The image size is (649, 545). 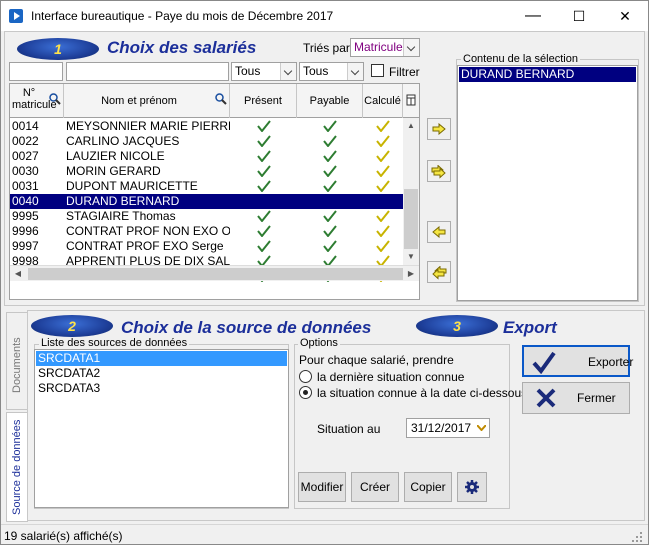 What do you see at coordinates (439, 272) in the screenshot?
I see `remove-all-button` at bounding box center [439, 272].